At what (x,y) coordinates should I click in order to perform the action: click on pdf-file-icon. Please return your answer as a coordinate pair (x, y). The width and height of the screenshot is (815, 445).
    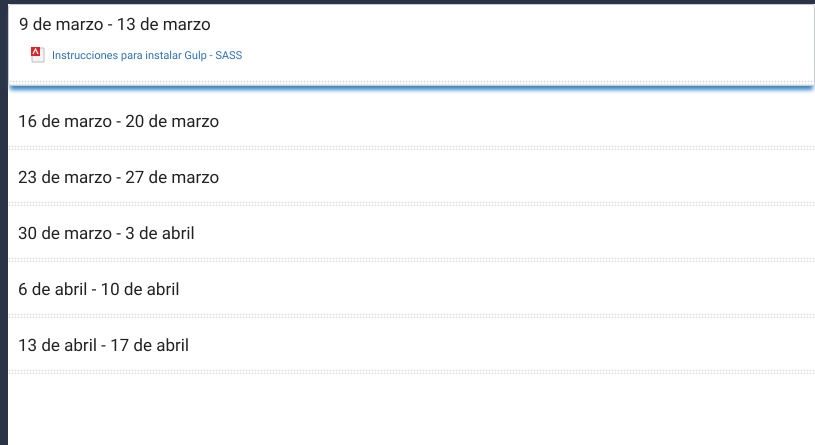
    Looking at the image, I should click on (38, 55).